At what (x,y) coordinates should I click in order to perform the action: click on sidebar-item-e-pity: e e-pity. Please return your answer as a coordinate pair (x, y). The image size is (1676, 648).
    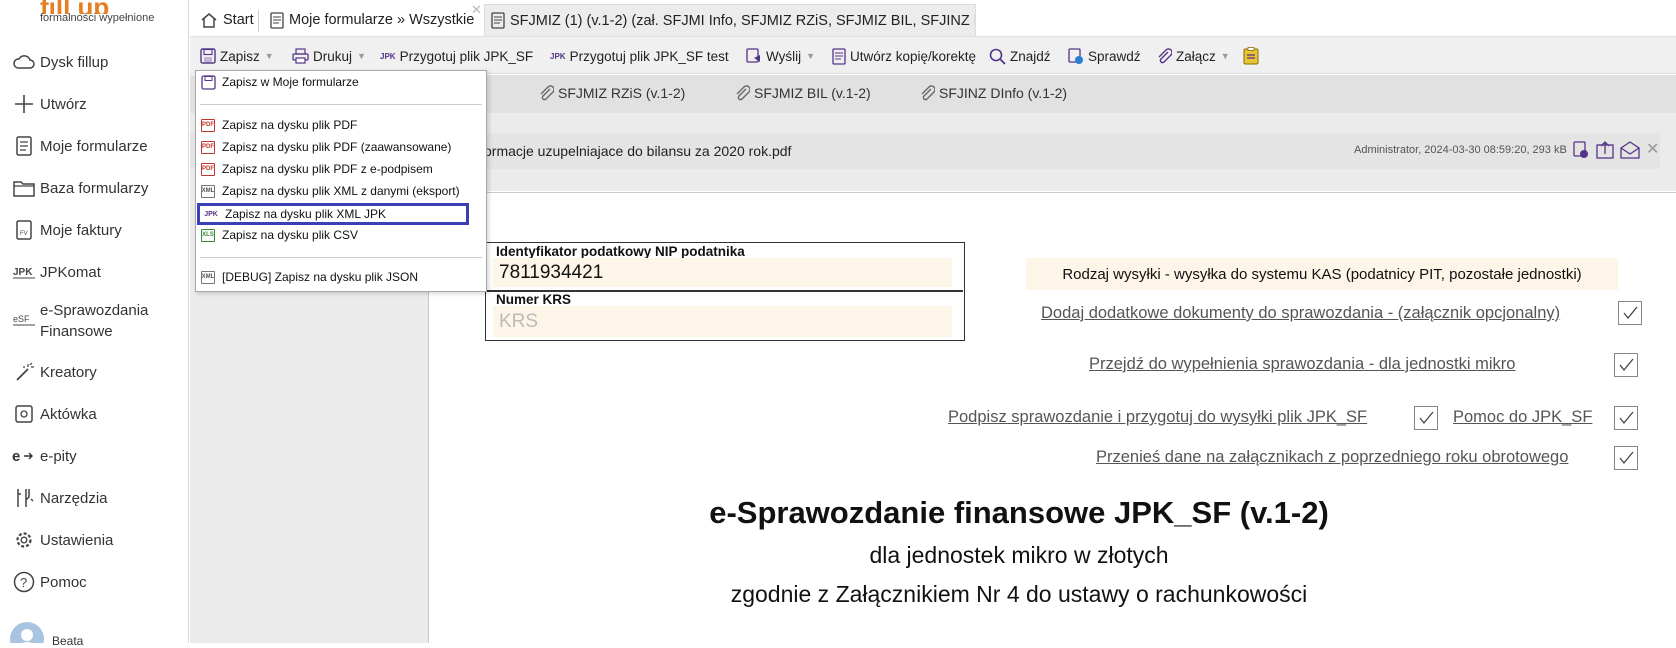
    Looking at the image, I should click on (95, 456).